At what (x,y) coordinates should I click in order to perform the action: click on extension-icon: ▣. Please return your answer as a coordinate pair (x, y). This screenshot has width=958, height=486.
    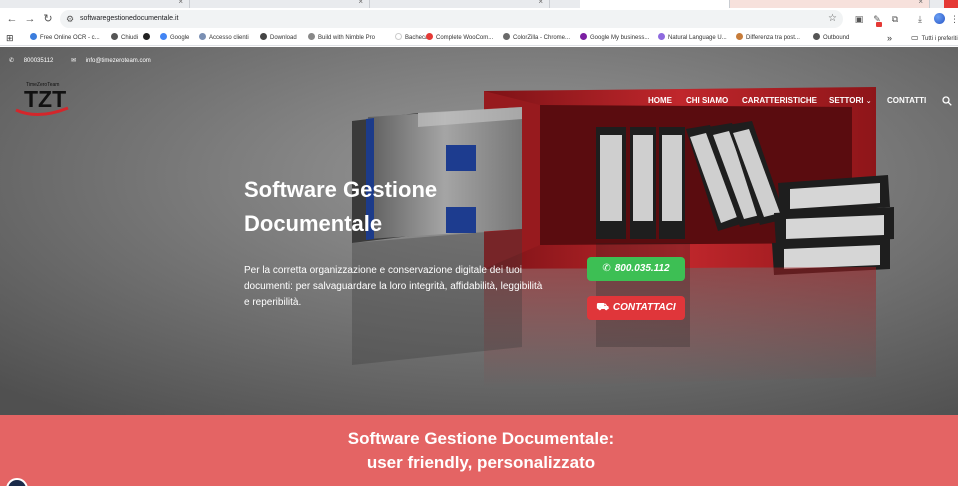
    Looking at the image, I should click on (859, 19).